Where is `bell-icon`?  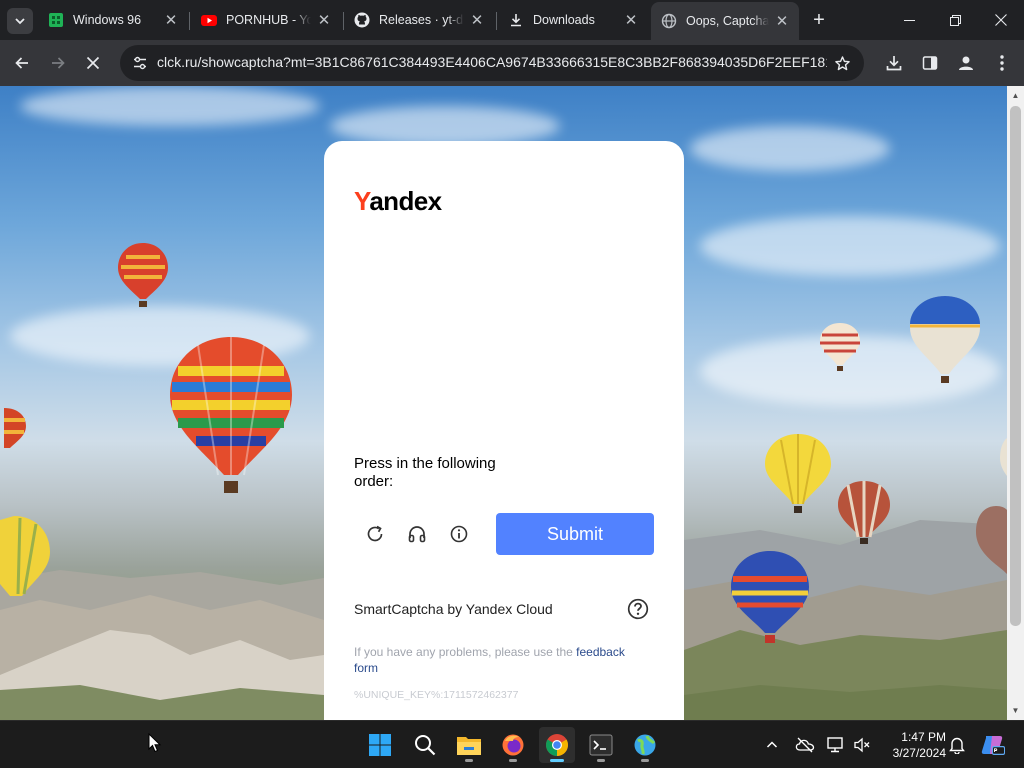
bell-icon is located at coordinates (957, 745).